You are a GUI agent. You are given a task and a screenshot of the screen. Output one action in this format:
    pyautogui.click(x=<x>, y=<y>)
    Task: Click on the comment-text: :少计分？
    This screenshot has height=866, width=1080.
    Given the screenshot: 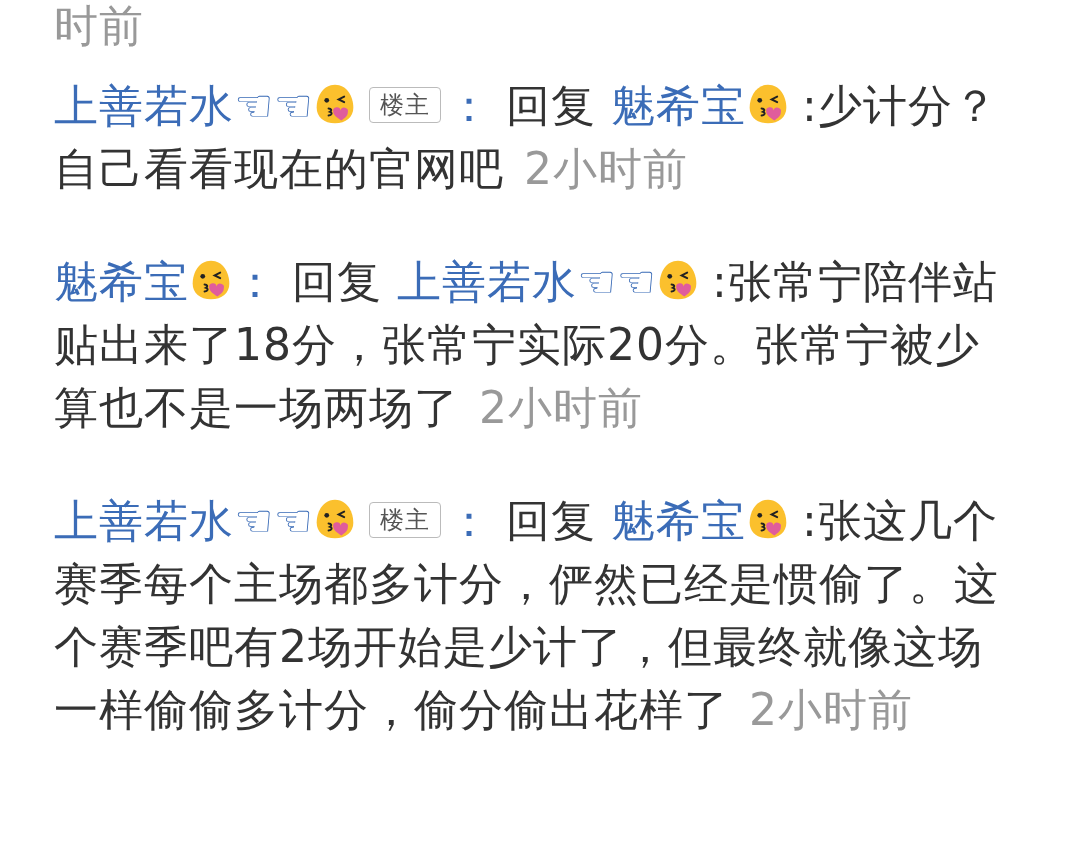 What is the action you would take?
    pyautogui.click(x=899, y=105)
    